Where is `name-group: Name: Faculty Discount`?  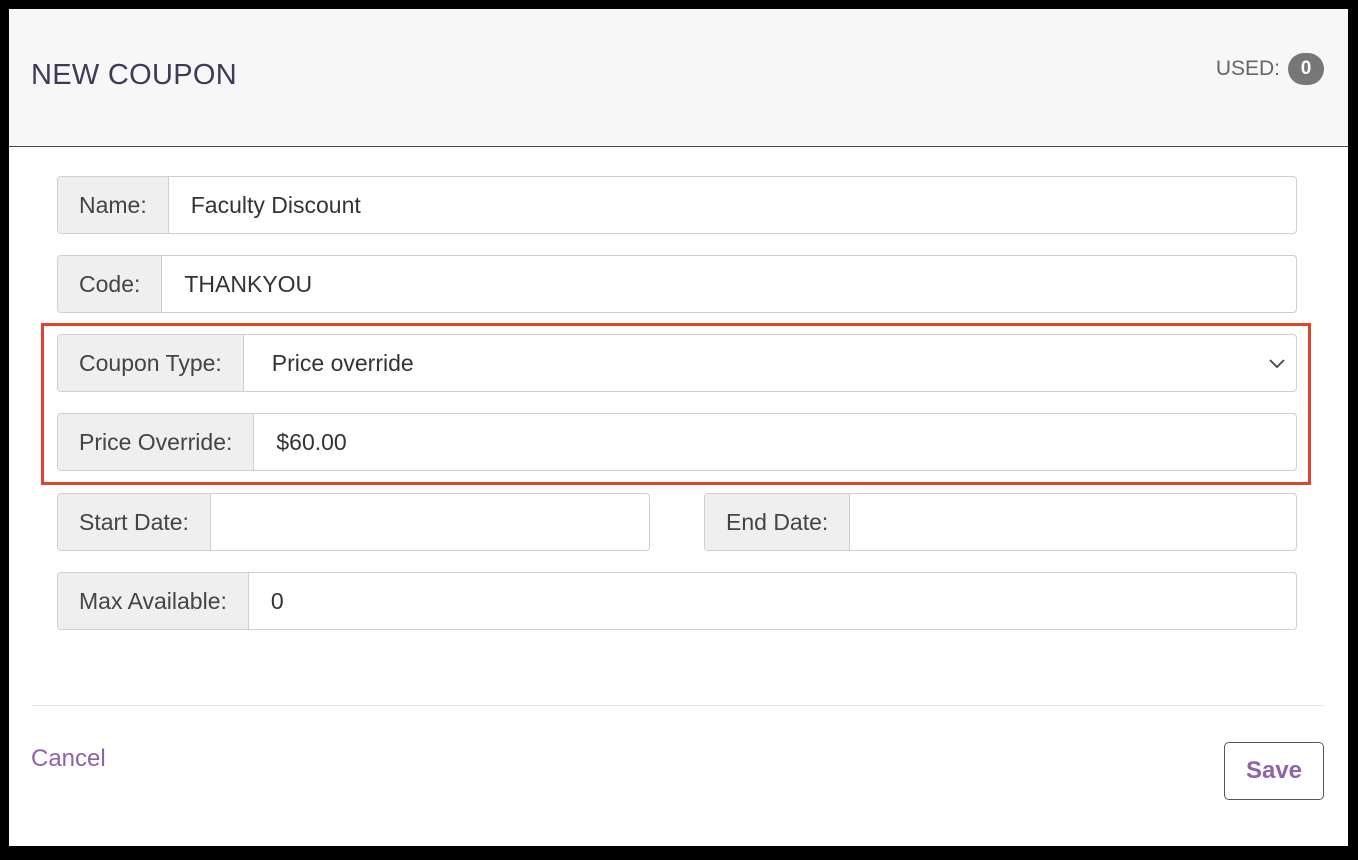
name-group: Name: Faculty Discount is located at coordinates (677, 205).